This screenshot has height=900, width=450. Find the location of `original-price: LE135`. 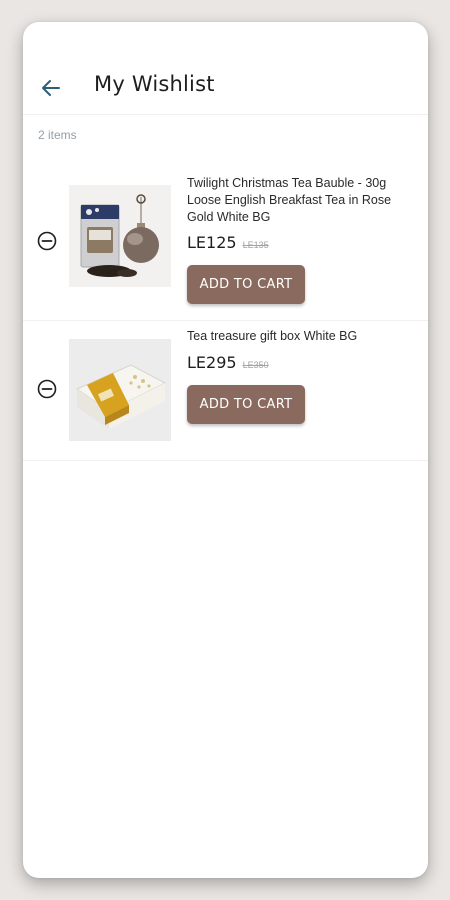

original-price: LE135 is located at coordinates (255, 245).